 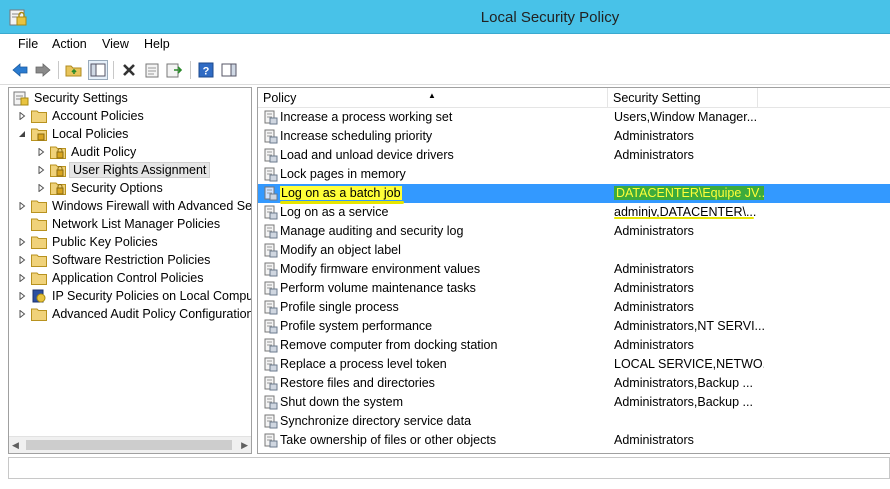 What do you see at coordinates (574, 250) in the screenshot?
I see `policy-row: Modify an object label` at bounding box center [574, 250].